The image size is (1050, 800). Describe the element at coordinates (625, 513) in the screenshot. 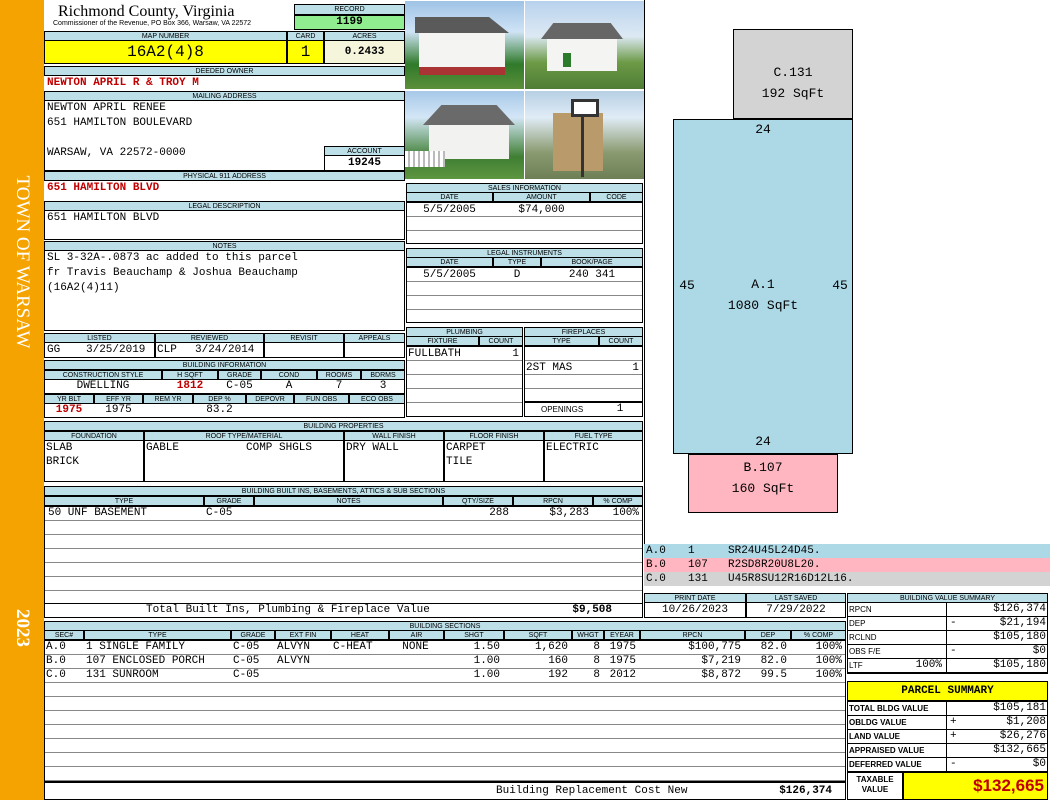

I see `bi-comp: 100%` at that location.